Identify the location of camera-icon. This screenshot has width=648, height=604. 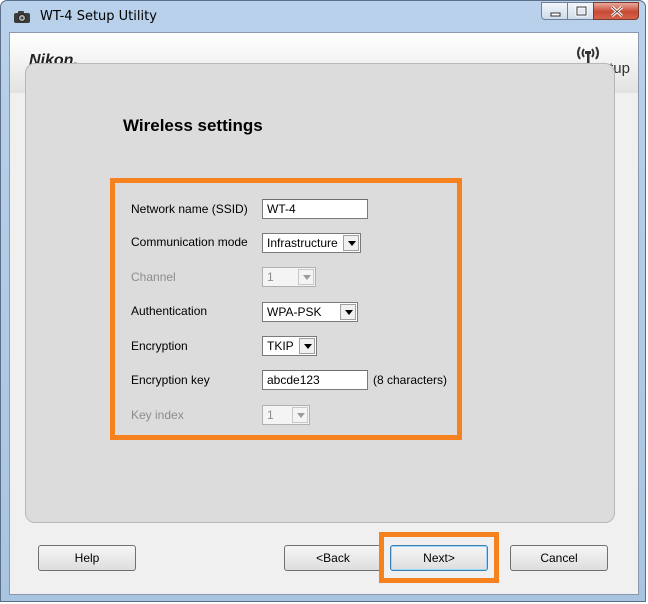
(22, 17).